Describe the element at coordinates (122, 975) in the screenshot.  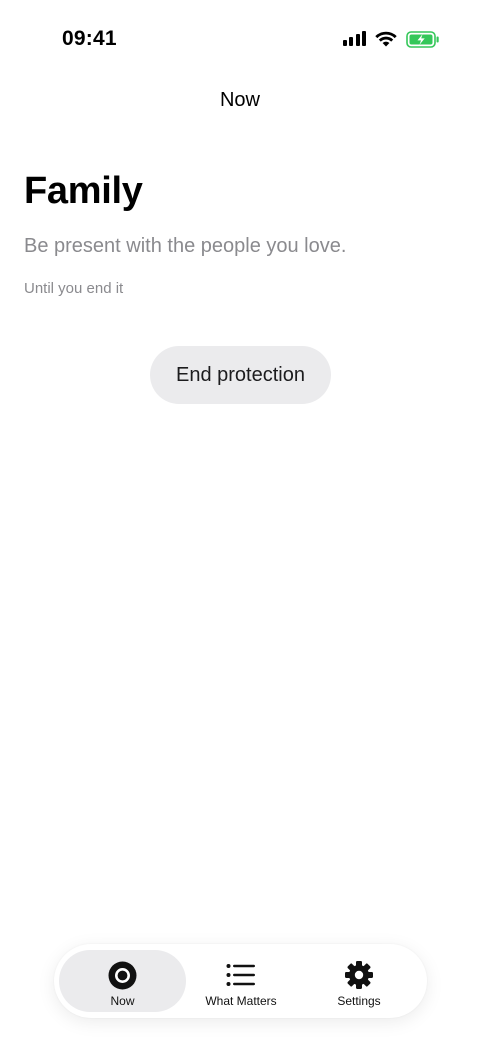
I see `now-circle-icon` at that location.